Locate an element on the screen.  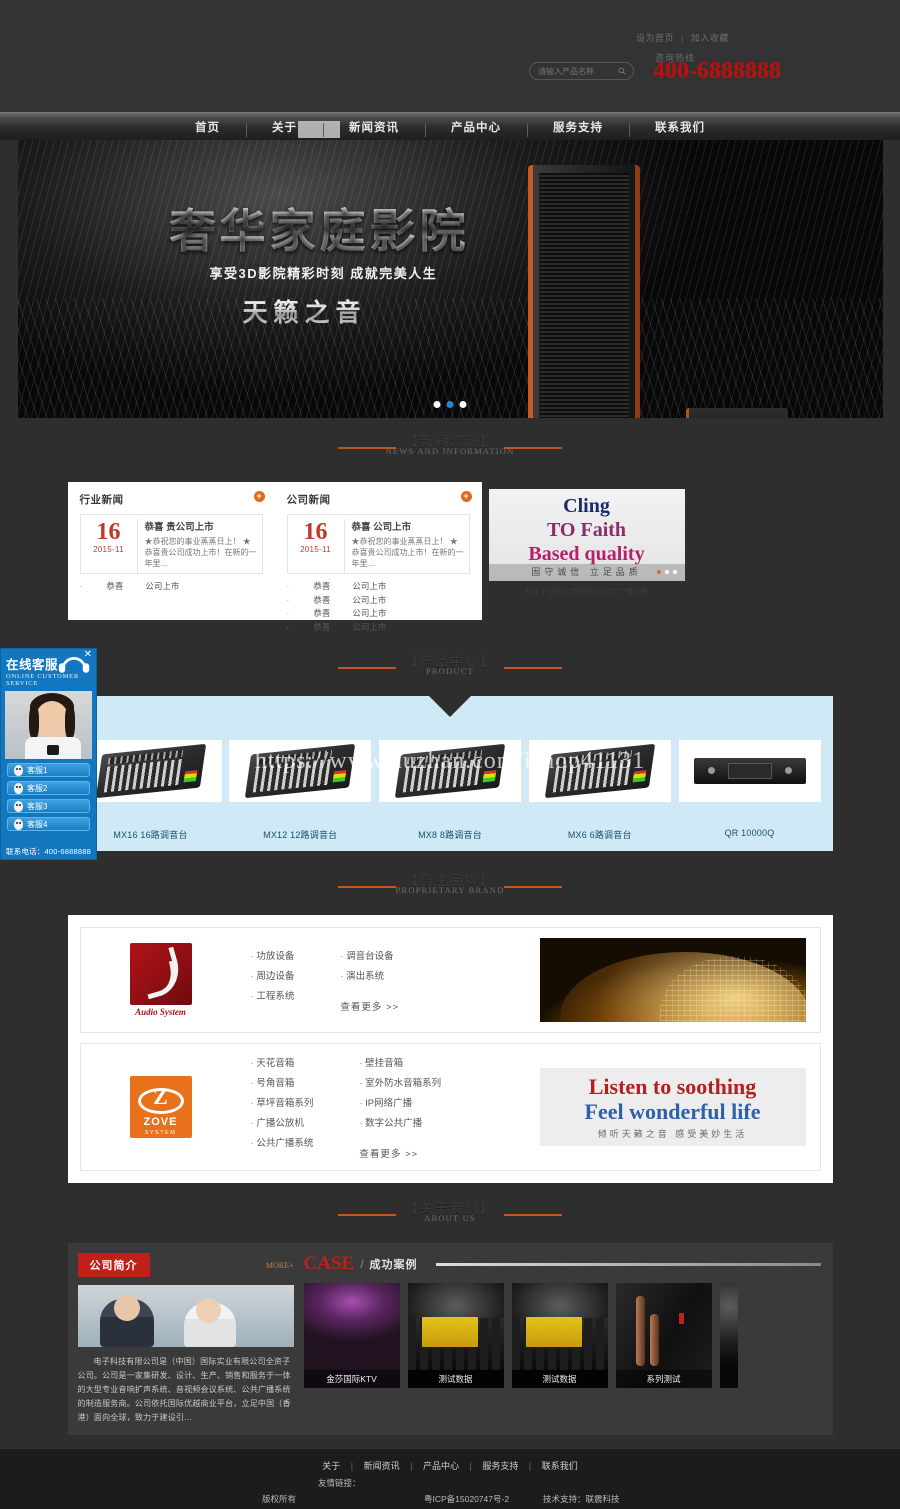
nav-item-products: 产品中心 is located at coordinates (476, 128).